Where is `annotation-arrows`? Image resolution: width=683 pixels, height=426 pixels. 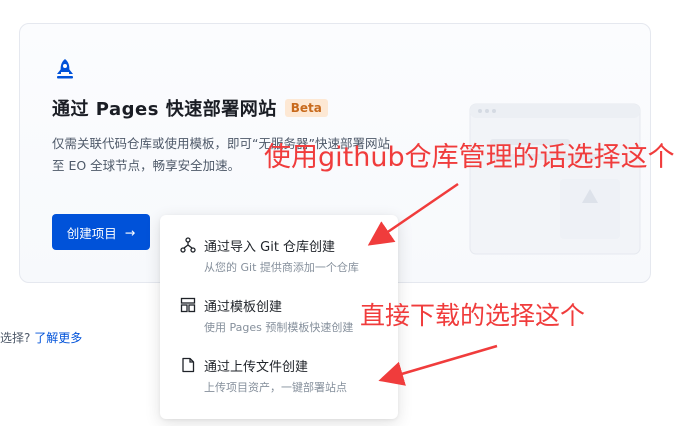 annotation-arrows is located at coordinates (432, 284).